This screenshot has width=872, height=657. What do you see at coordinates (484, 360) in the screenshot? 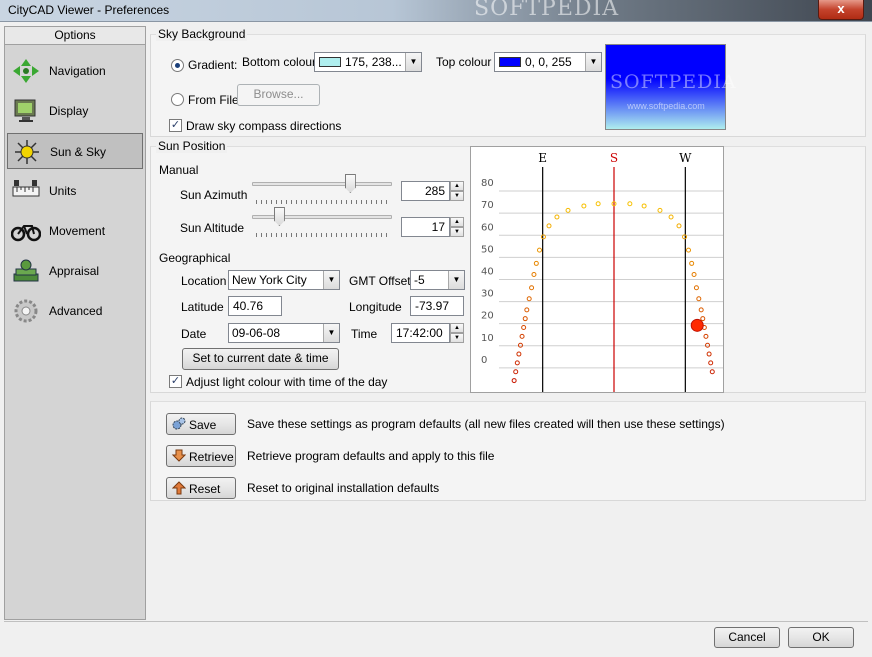
I see `chart-tick-label: 0` at bounding box center [484, 360].